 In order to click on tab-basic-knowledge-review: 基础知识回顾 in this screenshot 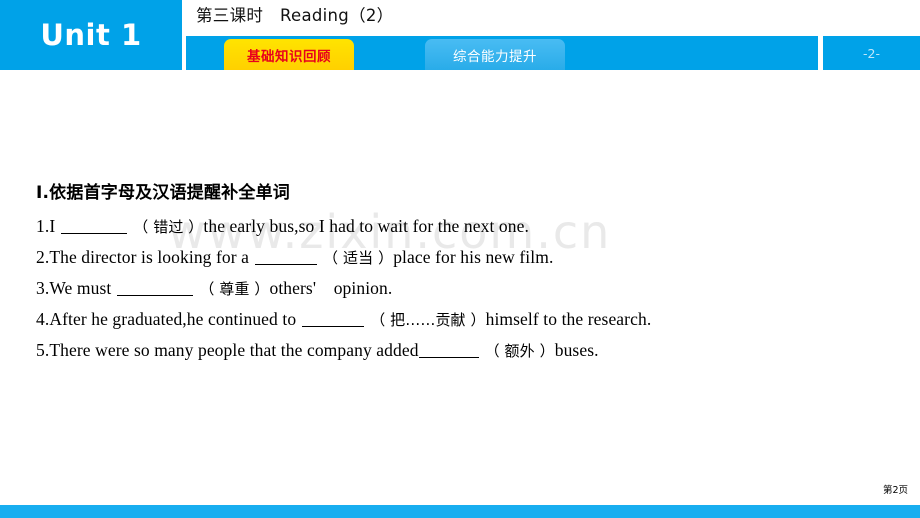, I will do `click(289, 54)`.